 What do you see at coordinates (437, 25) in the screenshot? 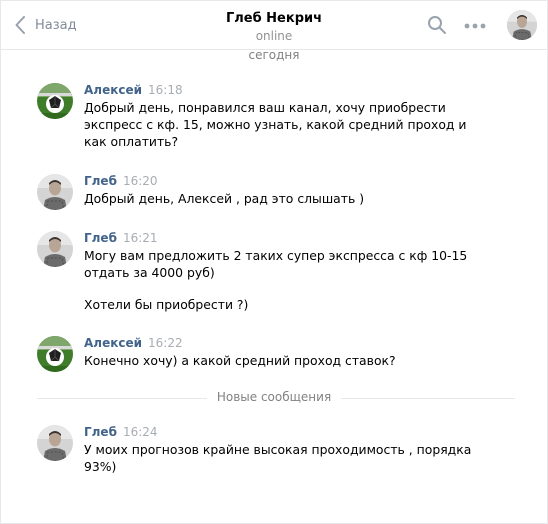
I see `search-icon` at bounding box center [437, 25].